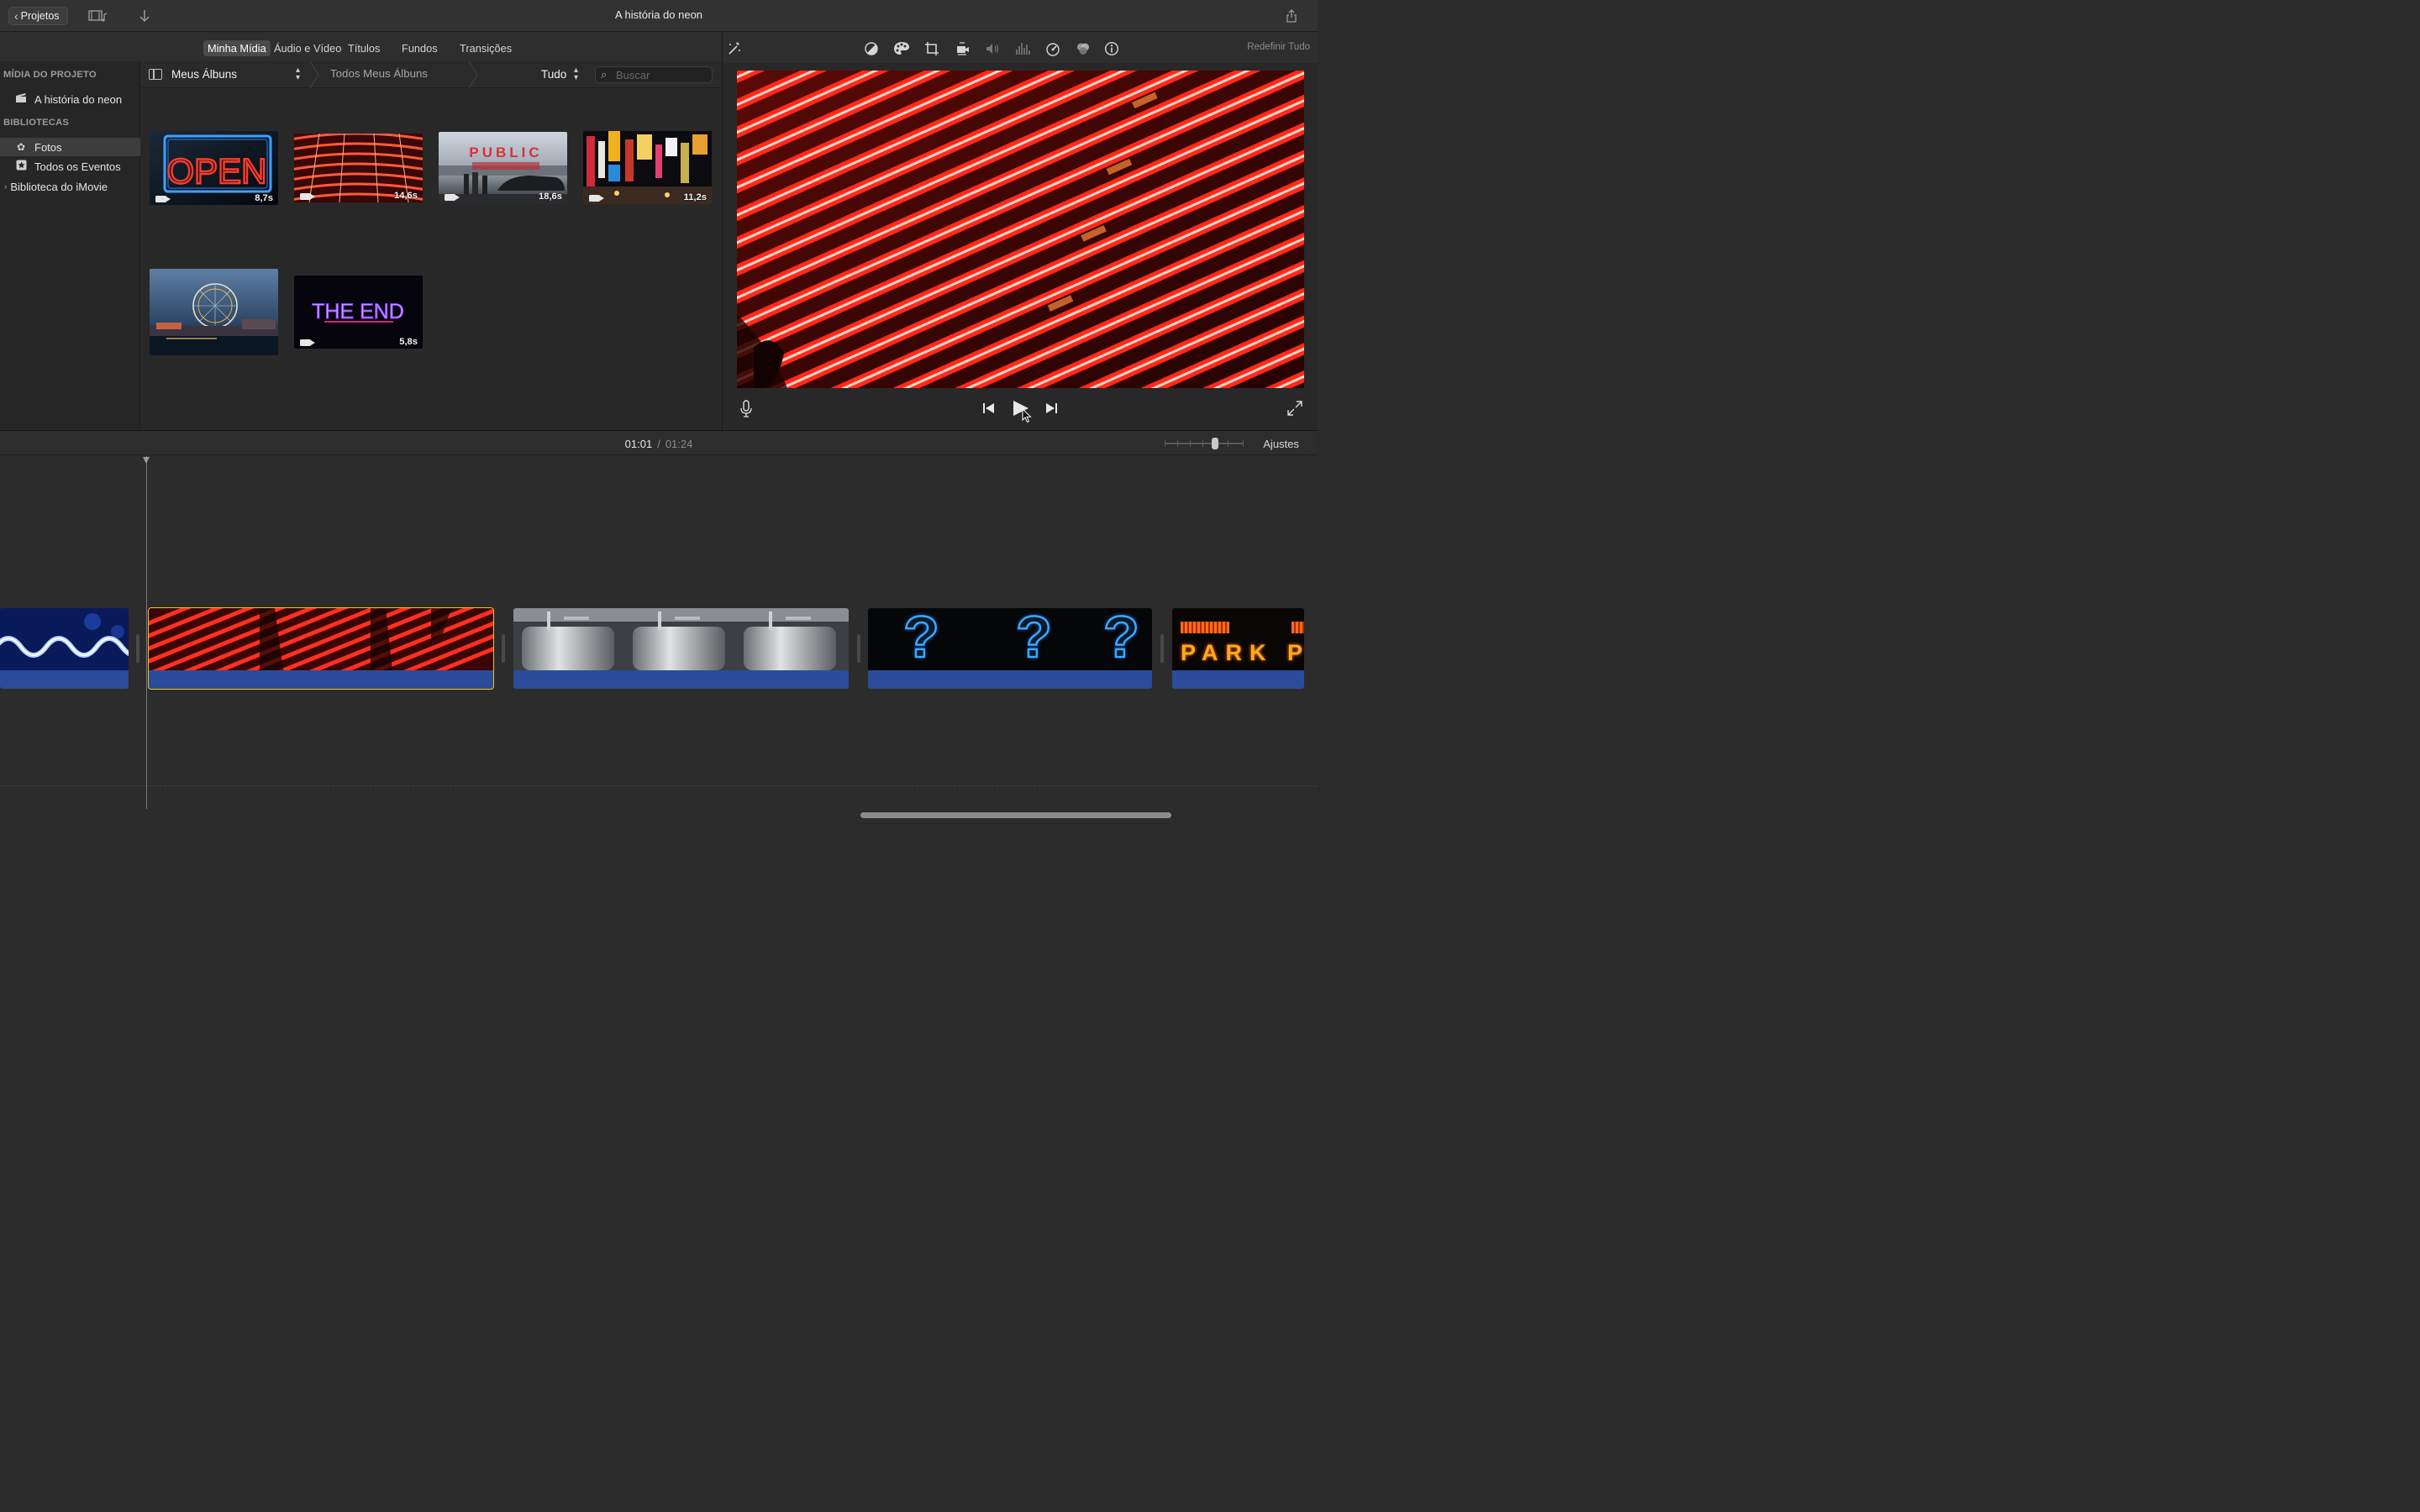 Image resolution: width=2420 pixels, height=1512 pixels. Describe the element at coordinates (638, 444) in the screenshot. I see `current-time: 01:01` at that location.